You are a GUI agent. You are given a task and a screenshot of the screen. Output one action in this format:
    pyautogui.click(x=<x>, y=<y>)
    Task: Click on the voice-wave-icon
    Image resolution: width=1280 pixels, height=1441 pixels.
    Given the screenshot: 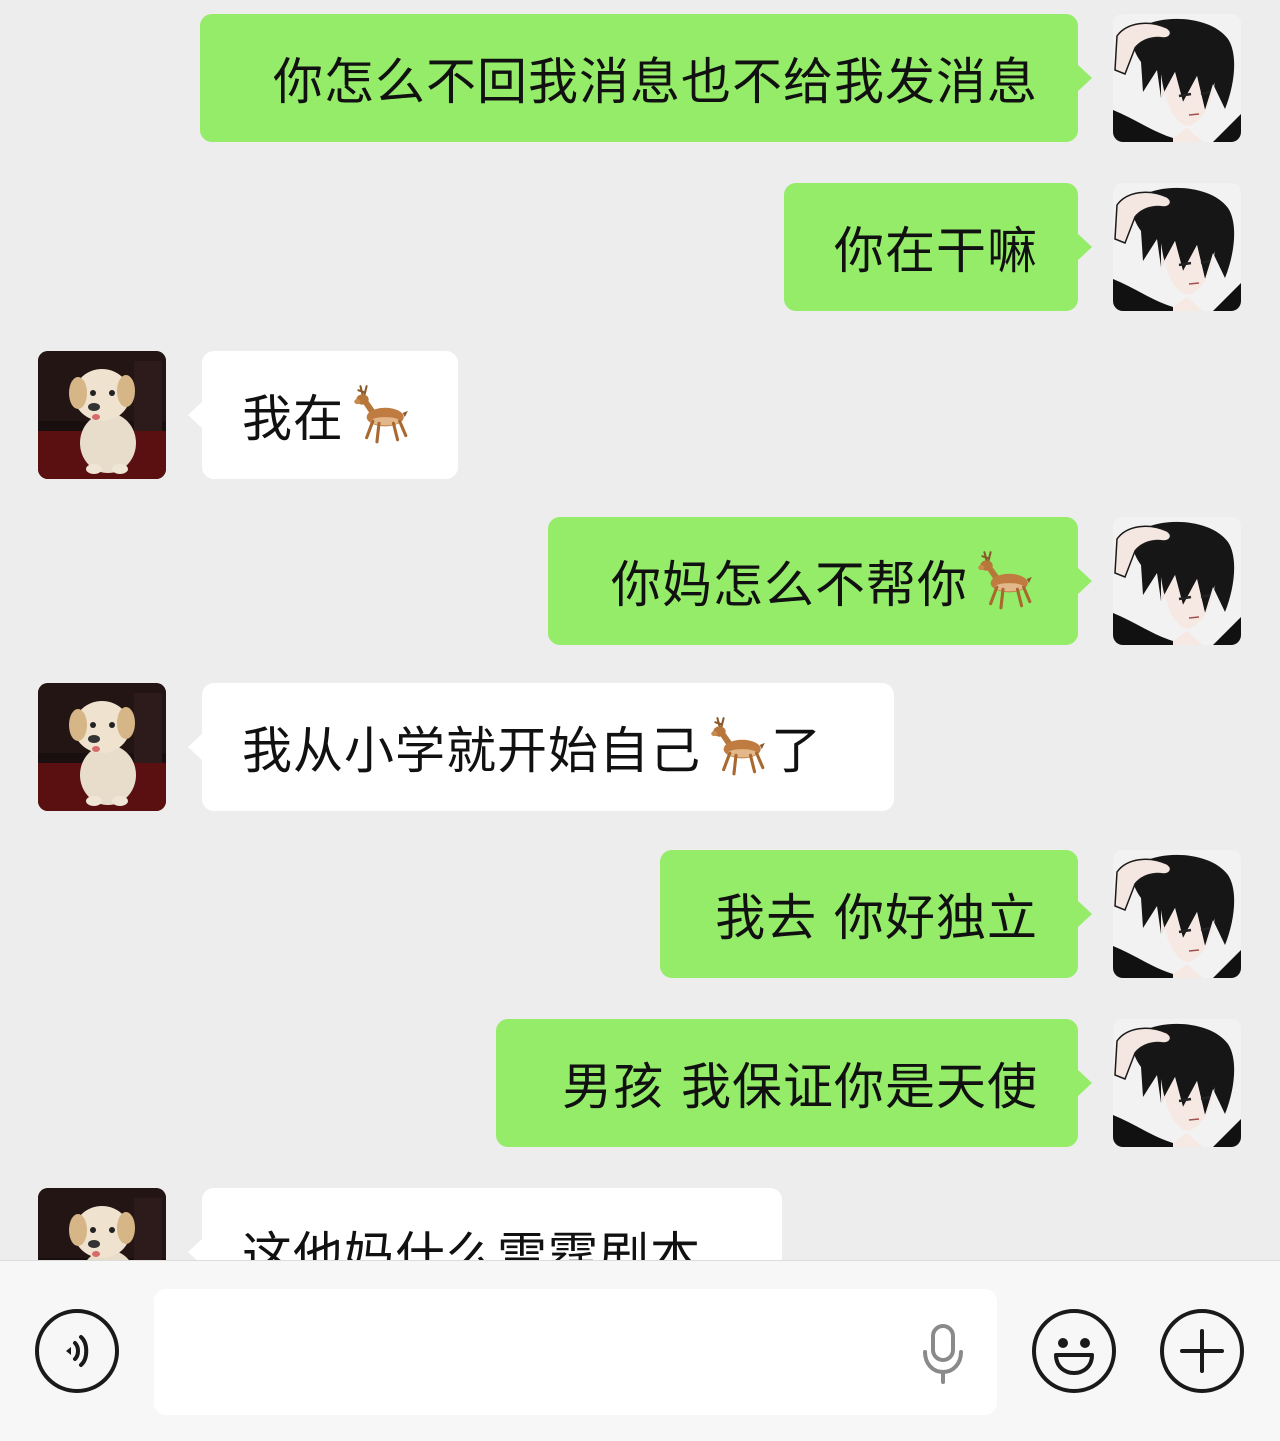 What is the action you would take?
    pyautogui.click(x=77, y=1351)
    